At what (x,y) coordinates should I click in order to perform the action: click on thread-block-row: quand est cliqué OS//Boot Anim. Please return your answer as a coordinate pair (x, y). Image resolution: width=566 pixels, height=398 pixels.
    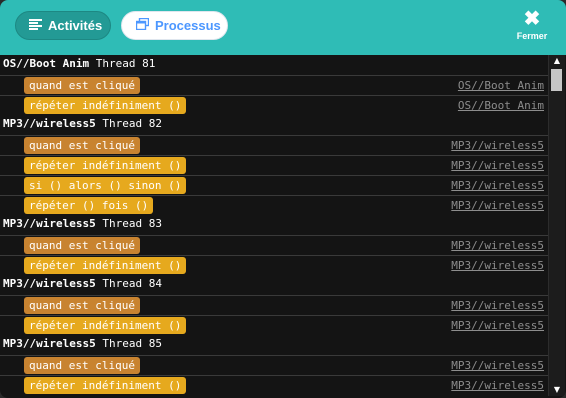
    Looking at the image, I should click on (274, 85).